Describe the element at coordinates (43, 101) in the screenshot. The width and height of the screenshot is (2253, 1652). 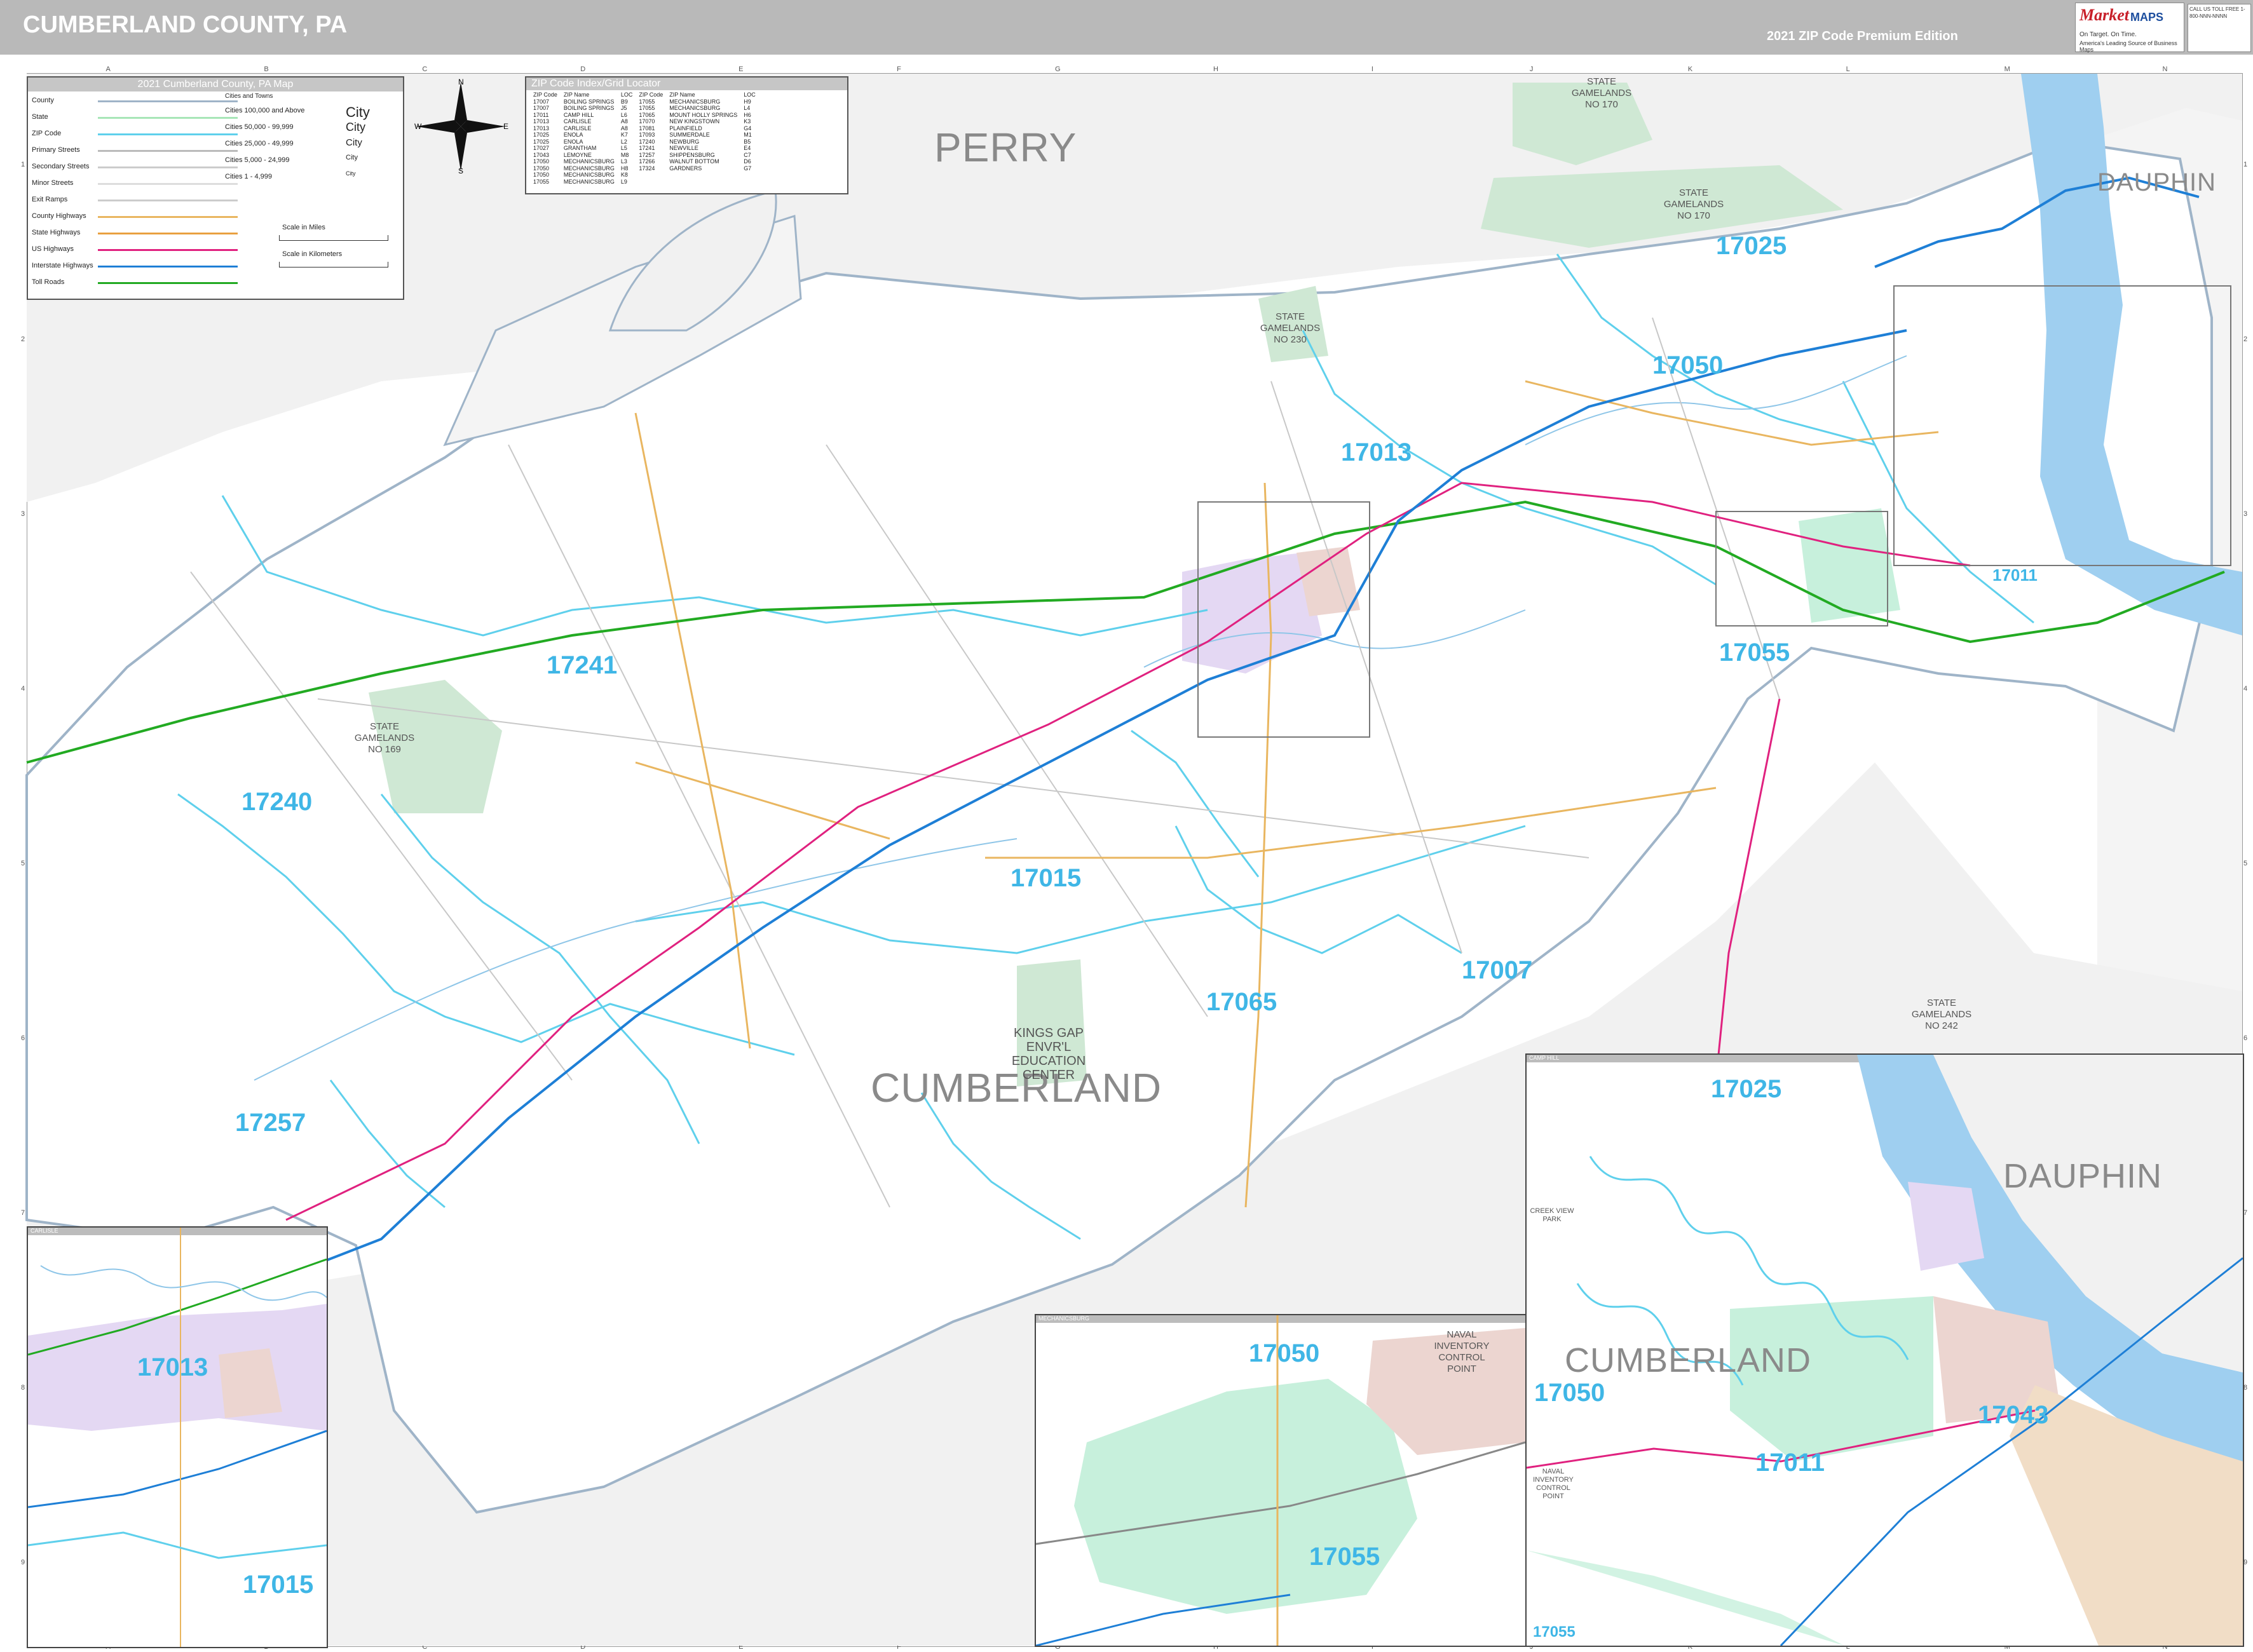
I see `legend-item: County` at that location.